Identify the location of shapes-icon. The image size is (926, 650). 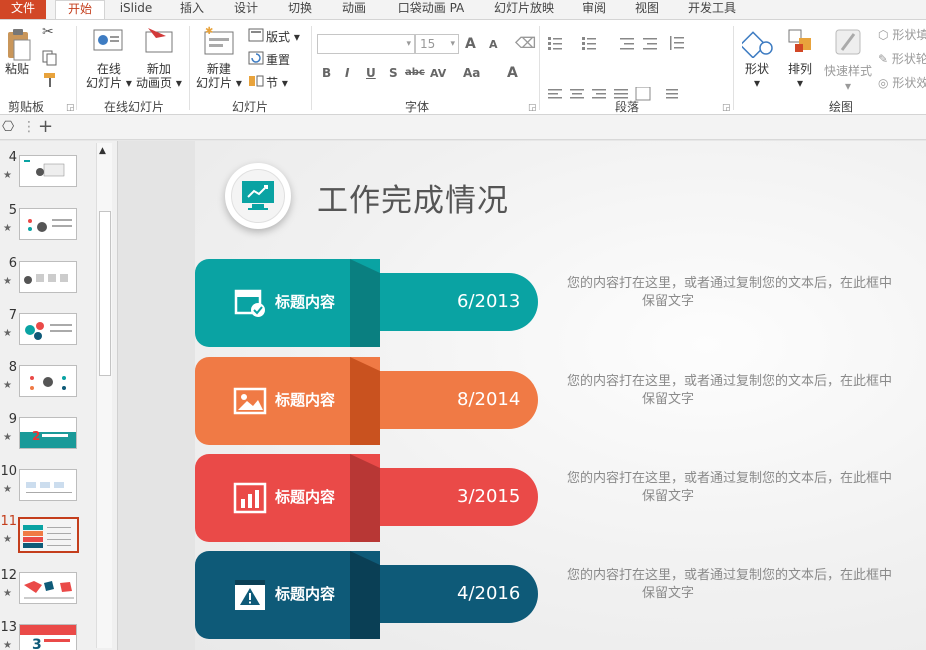
(759, 43).